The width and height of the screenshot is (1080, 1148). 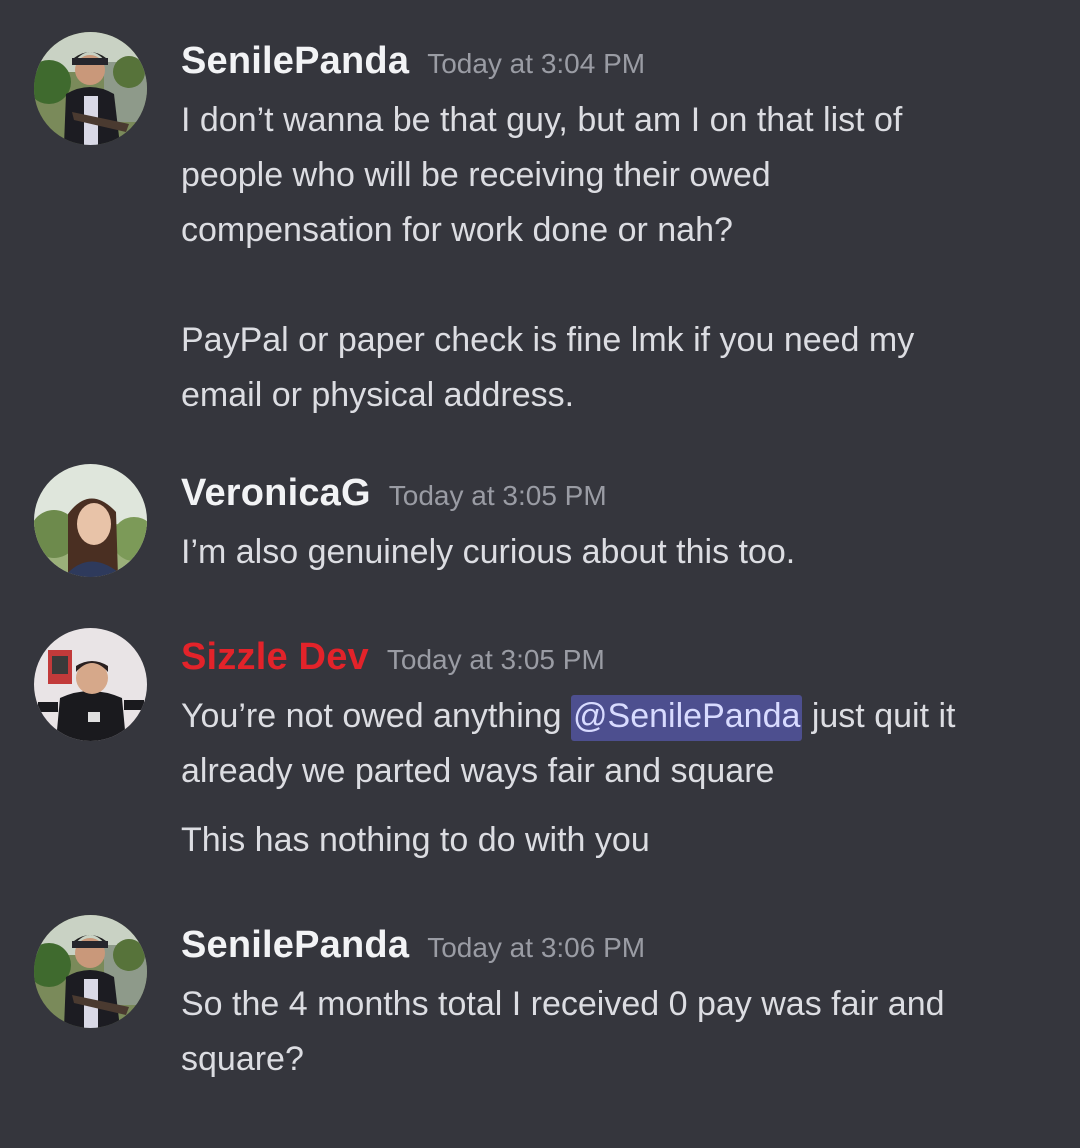 I want to click on username: VeronicaG, so click(x=276, y=493).